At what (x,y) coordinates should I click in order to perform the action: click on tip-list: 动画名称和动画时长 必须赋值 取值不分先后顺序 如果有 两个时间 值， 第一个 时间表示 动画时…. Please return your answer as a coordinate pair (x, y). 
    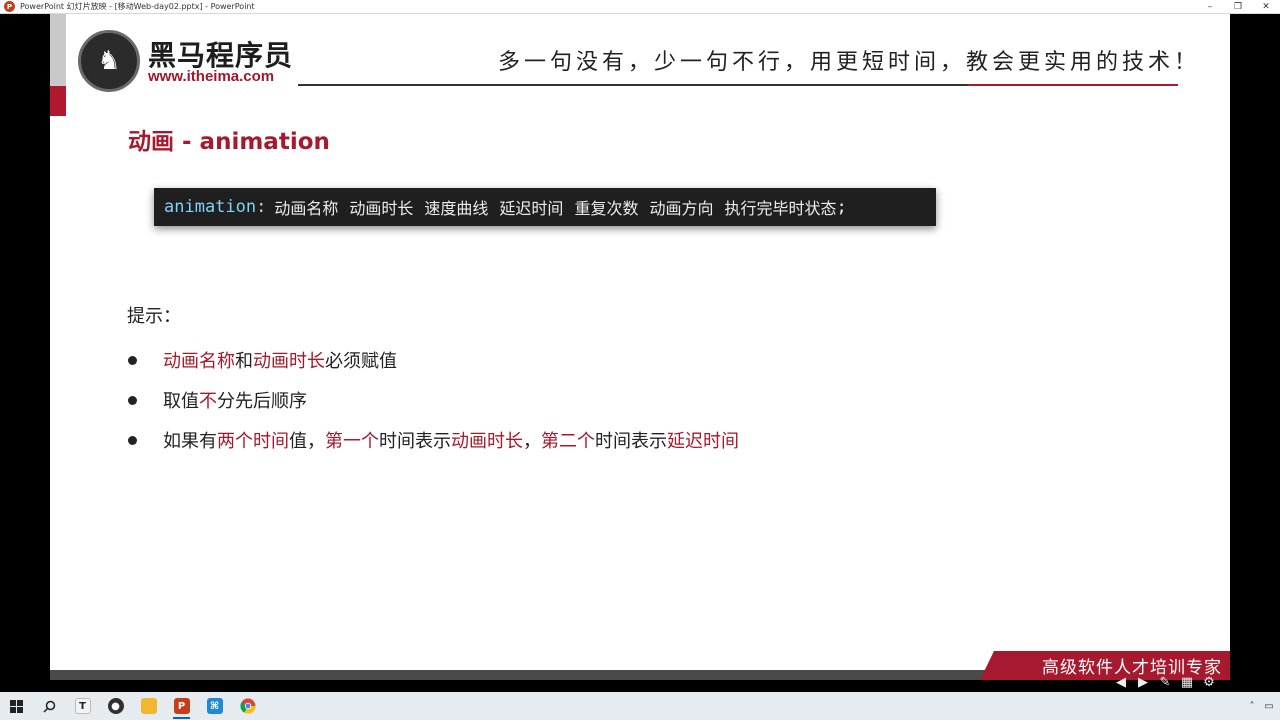
    Looking at the image, I should click on (433, 400).